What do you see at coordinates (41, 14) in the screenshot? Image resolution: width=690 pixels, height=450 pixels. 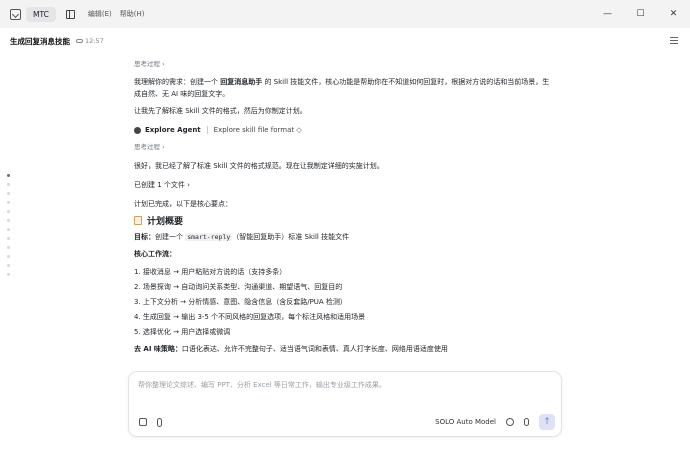 I see `app-name-button: MTC` at bounding box center [41, 14].